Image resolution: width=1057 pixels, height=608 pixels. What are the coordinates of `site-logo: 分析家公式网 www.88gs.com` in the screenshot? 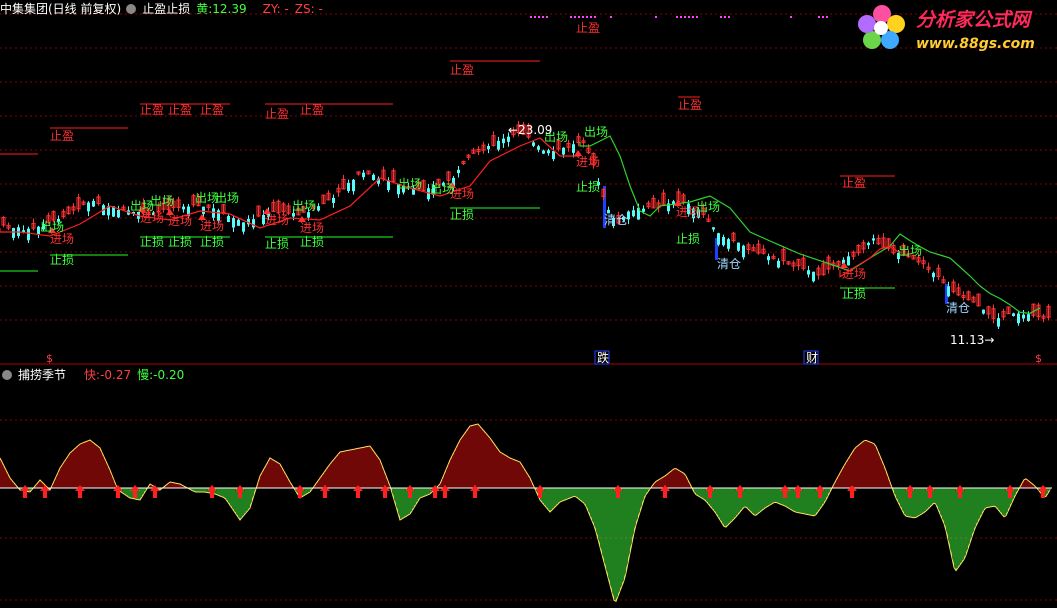 It's located at (952, 29).